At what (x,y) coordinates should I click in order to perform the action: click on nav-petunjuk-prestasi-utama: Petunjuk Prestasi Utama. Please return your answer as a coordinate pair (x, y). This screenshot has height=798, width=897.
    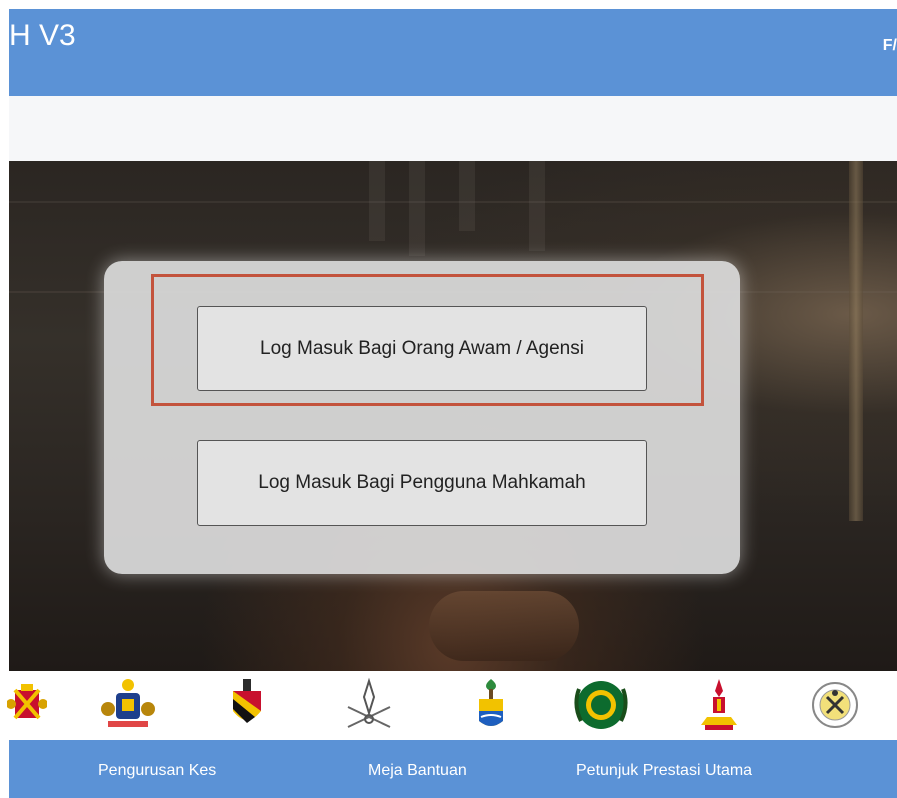
    Looking at the image, I should click on (664, 771).